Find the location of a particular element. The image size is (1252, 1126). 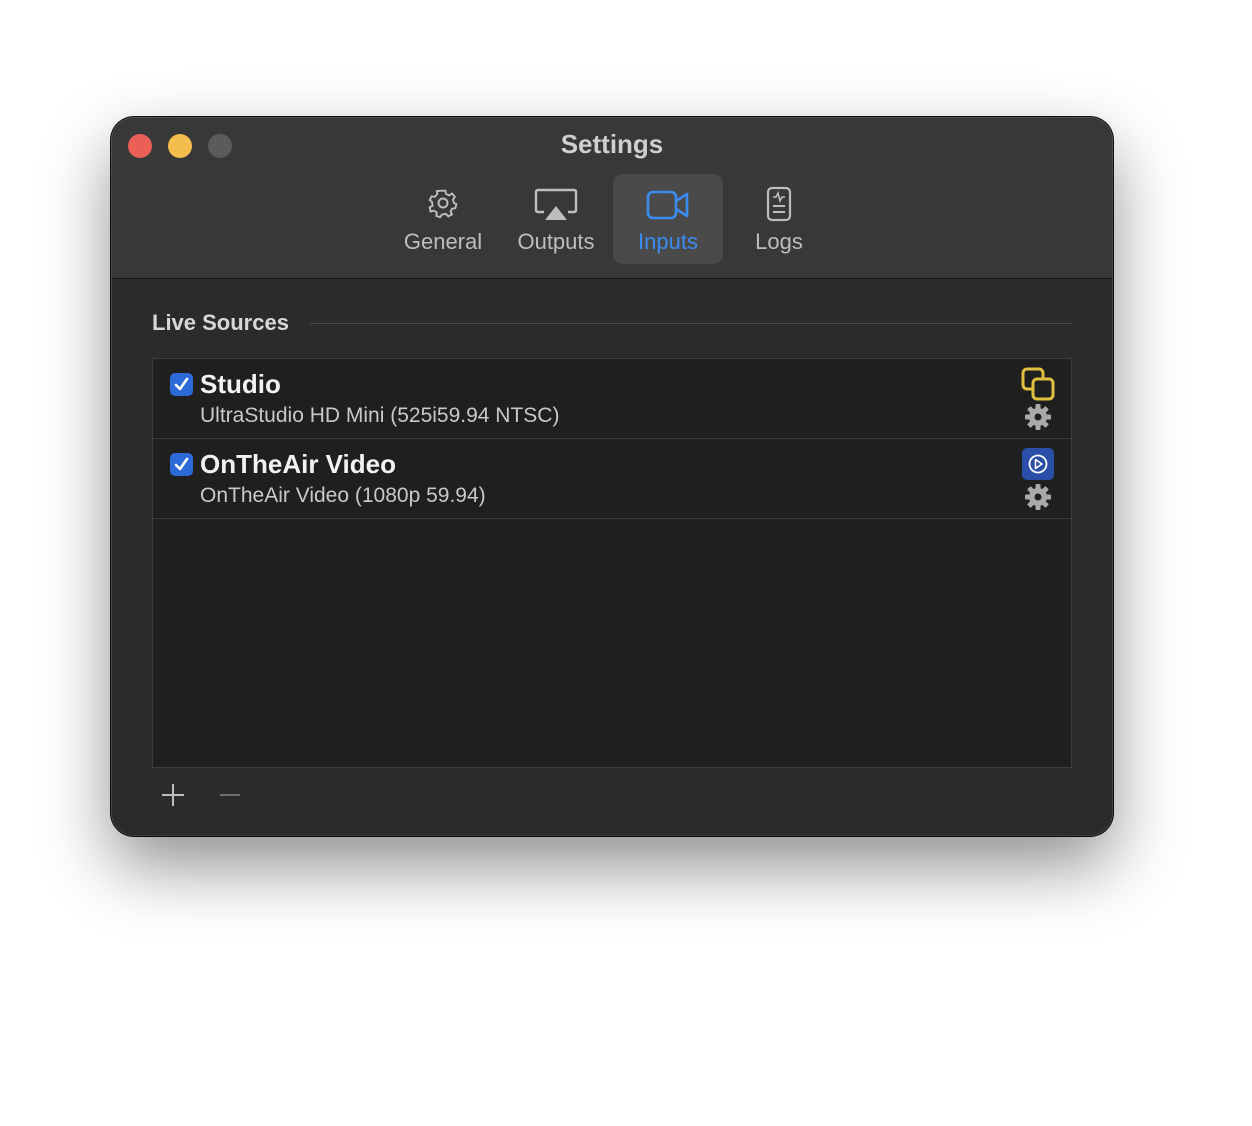

airplay-icon is located at coordinates (556, 204).